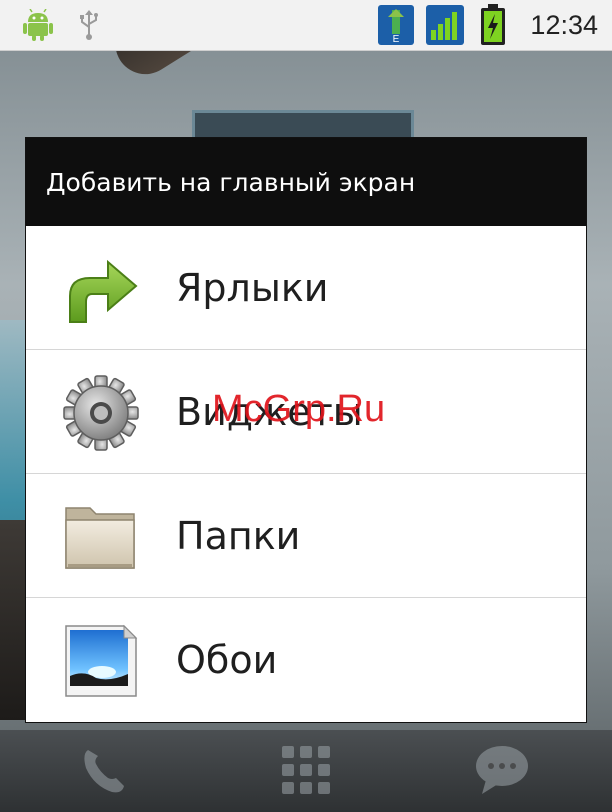 The height and width of the screenshot is (812, 612). Describe the element at coordinates (445, 25) in the screenshot. I see `signal-icon` at that location.